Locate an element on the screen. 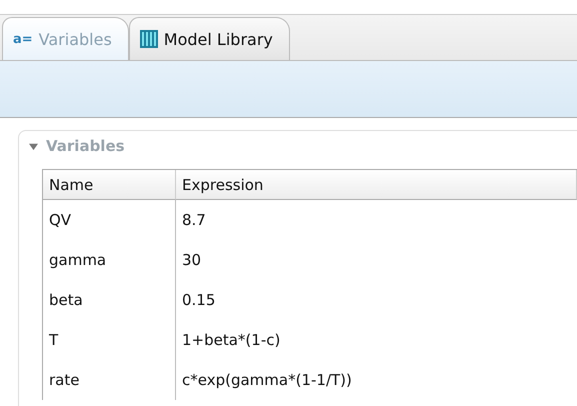 The width and height of the screenshot is (577, 406). table-cell-text: 1+beta*(1-c) is located at coordinates (231, 340).